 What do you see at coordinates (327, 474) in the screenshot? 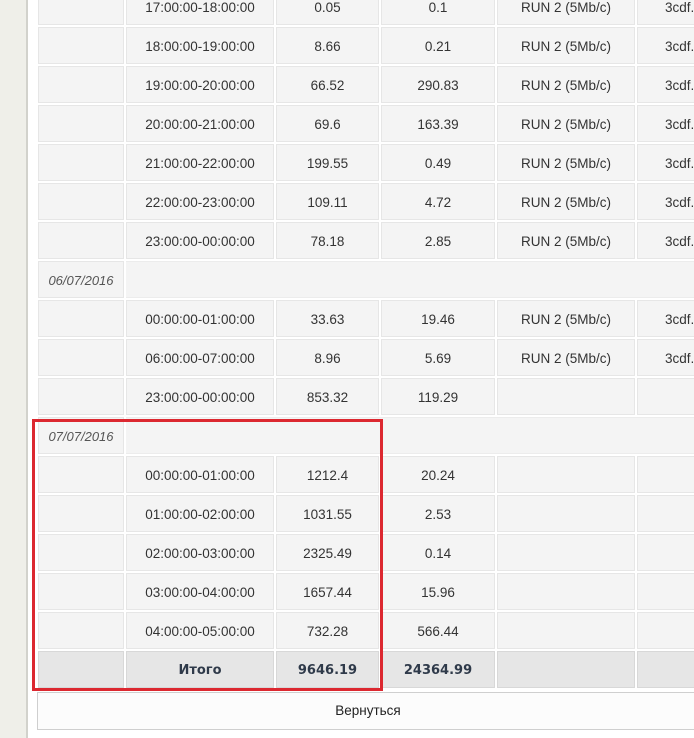
I see `value-1-cell: 1212.4` at bounding box center [327, 474].